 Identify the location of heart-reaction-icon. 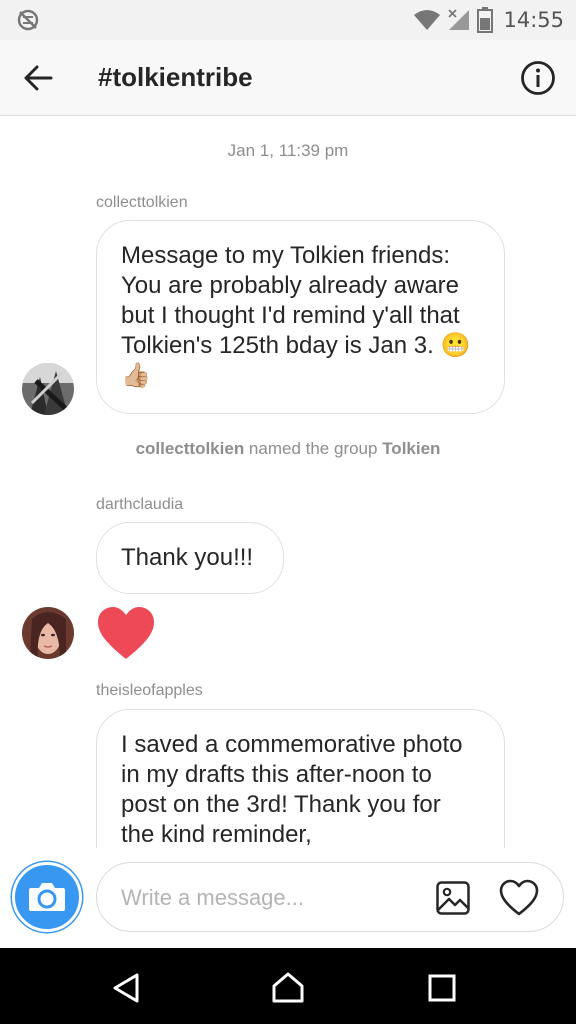
(126, 633).